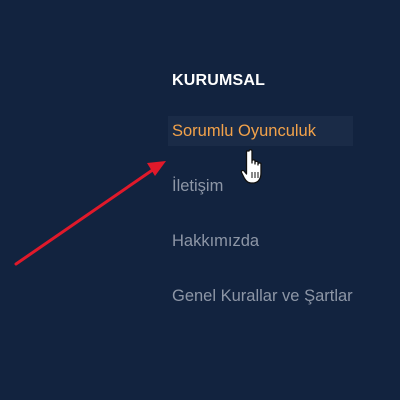 The image size is (400, 400). Describe the element at coordinates (262, 241) in the screenshot. I see `menu-item-hakkimizda: Hakkımızda` at that location.